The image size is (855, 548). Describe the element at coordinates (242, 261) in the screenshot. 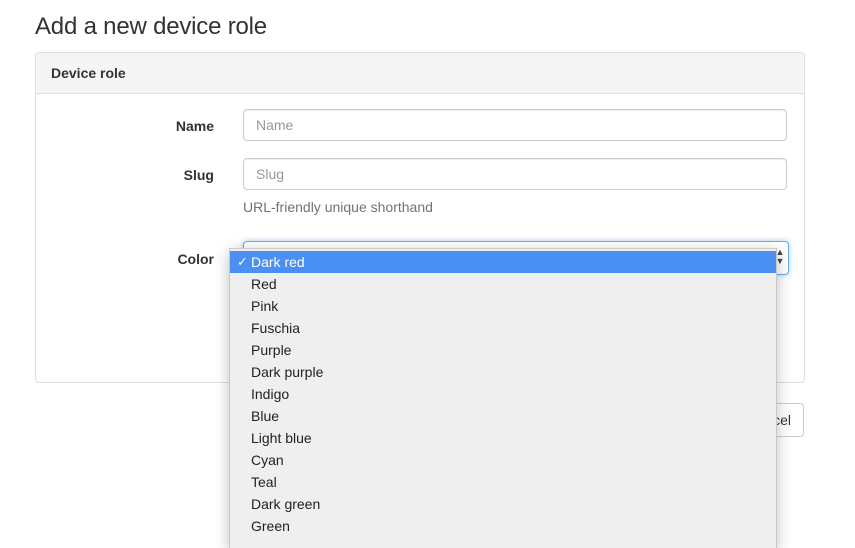

I see `checkmark-icon: ✓` at that location.